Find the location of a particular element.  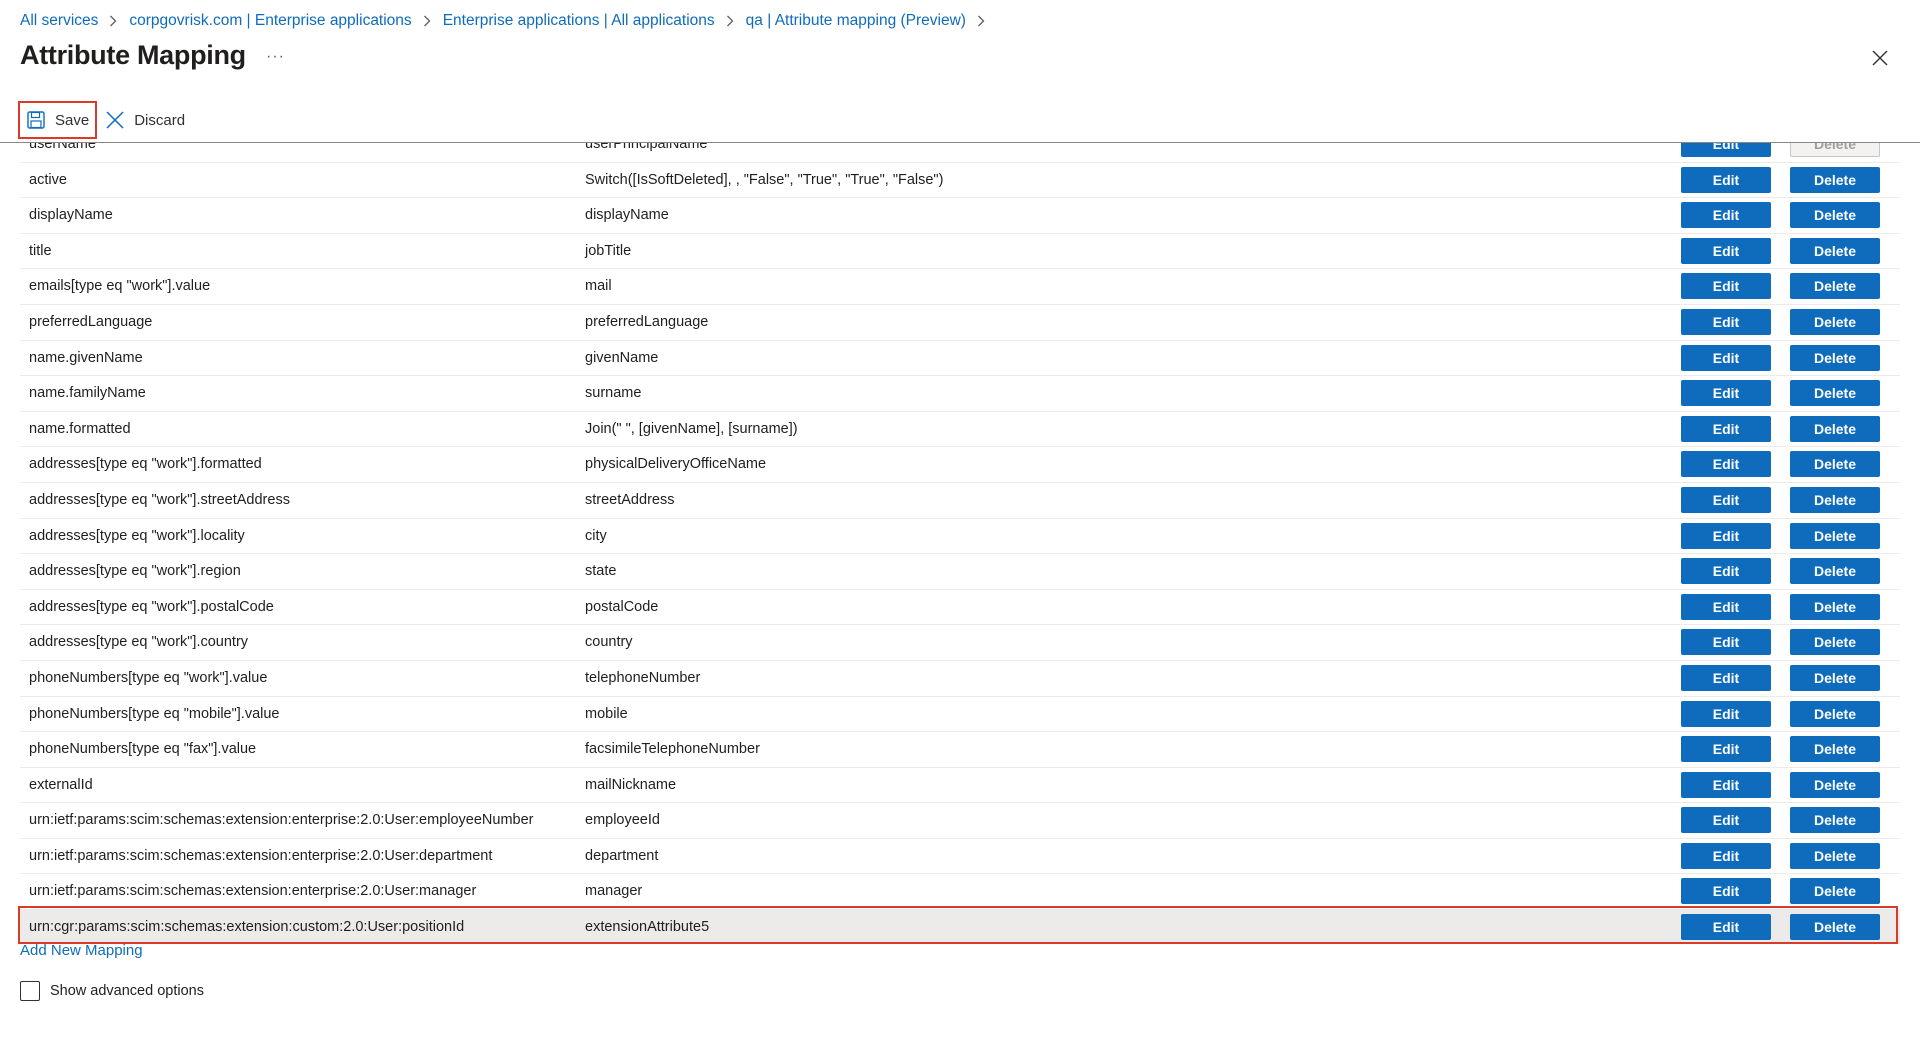

more-options-button: ··· is located at coordinates (275, 57).